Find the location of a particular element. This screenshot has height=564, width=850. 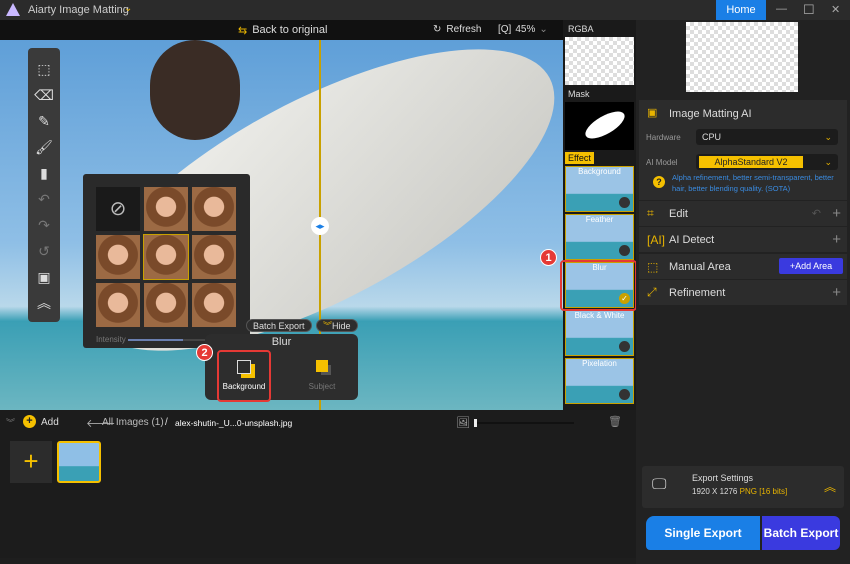

app-logo-icon is located at coordinates (13, 9).